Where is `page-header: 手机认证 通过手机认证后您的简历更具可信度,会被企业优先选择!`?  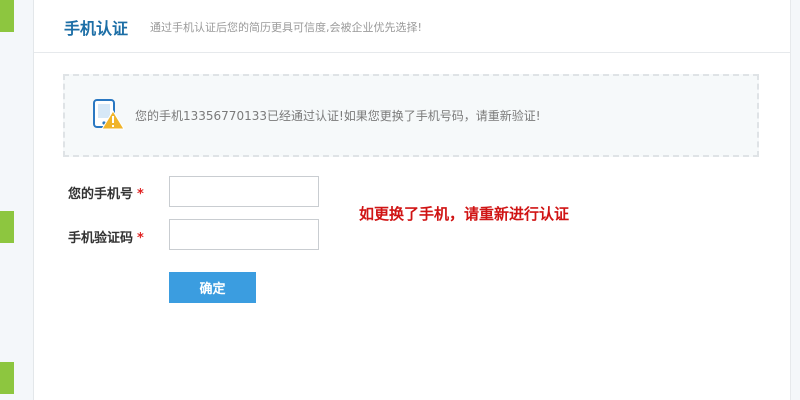
page-header: 手机认证 通过手机认证后您的简历更具可信度,会被企业优先选择! is located at coordinates (412, 26).